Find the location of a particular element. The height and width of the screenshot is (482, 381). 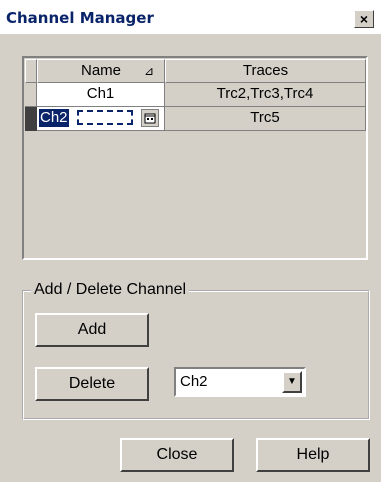

cell-edit-focus-box is located at coordinates (105, 117).